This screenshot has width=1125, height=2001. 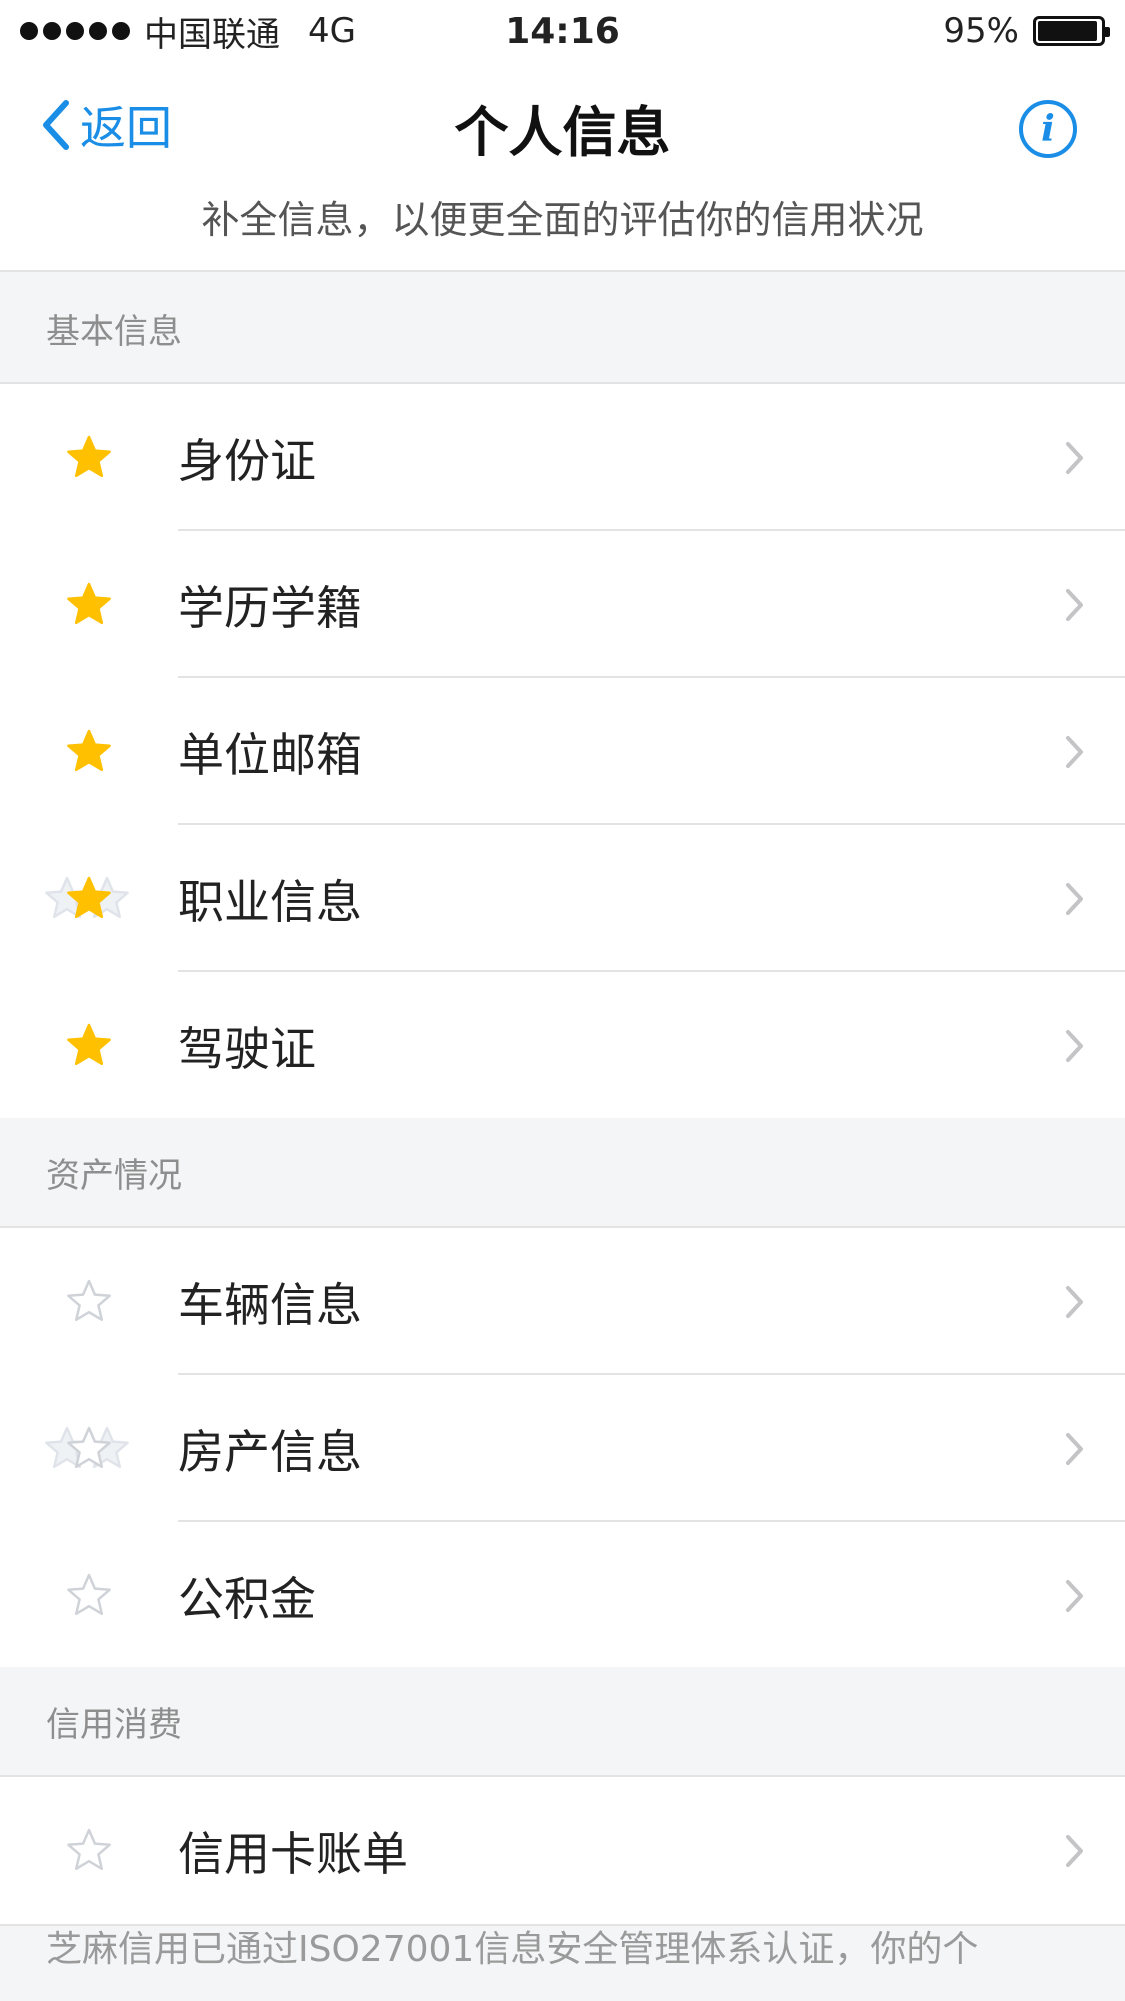 What do you see at coordinates (270, 754) in the screenshot?
I see `list-item-label: 单位邮箱` at bounding box center [270, 754].